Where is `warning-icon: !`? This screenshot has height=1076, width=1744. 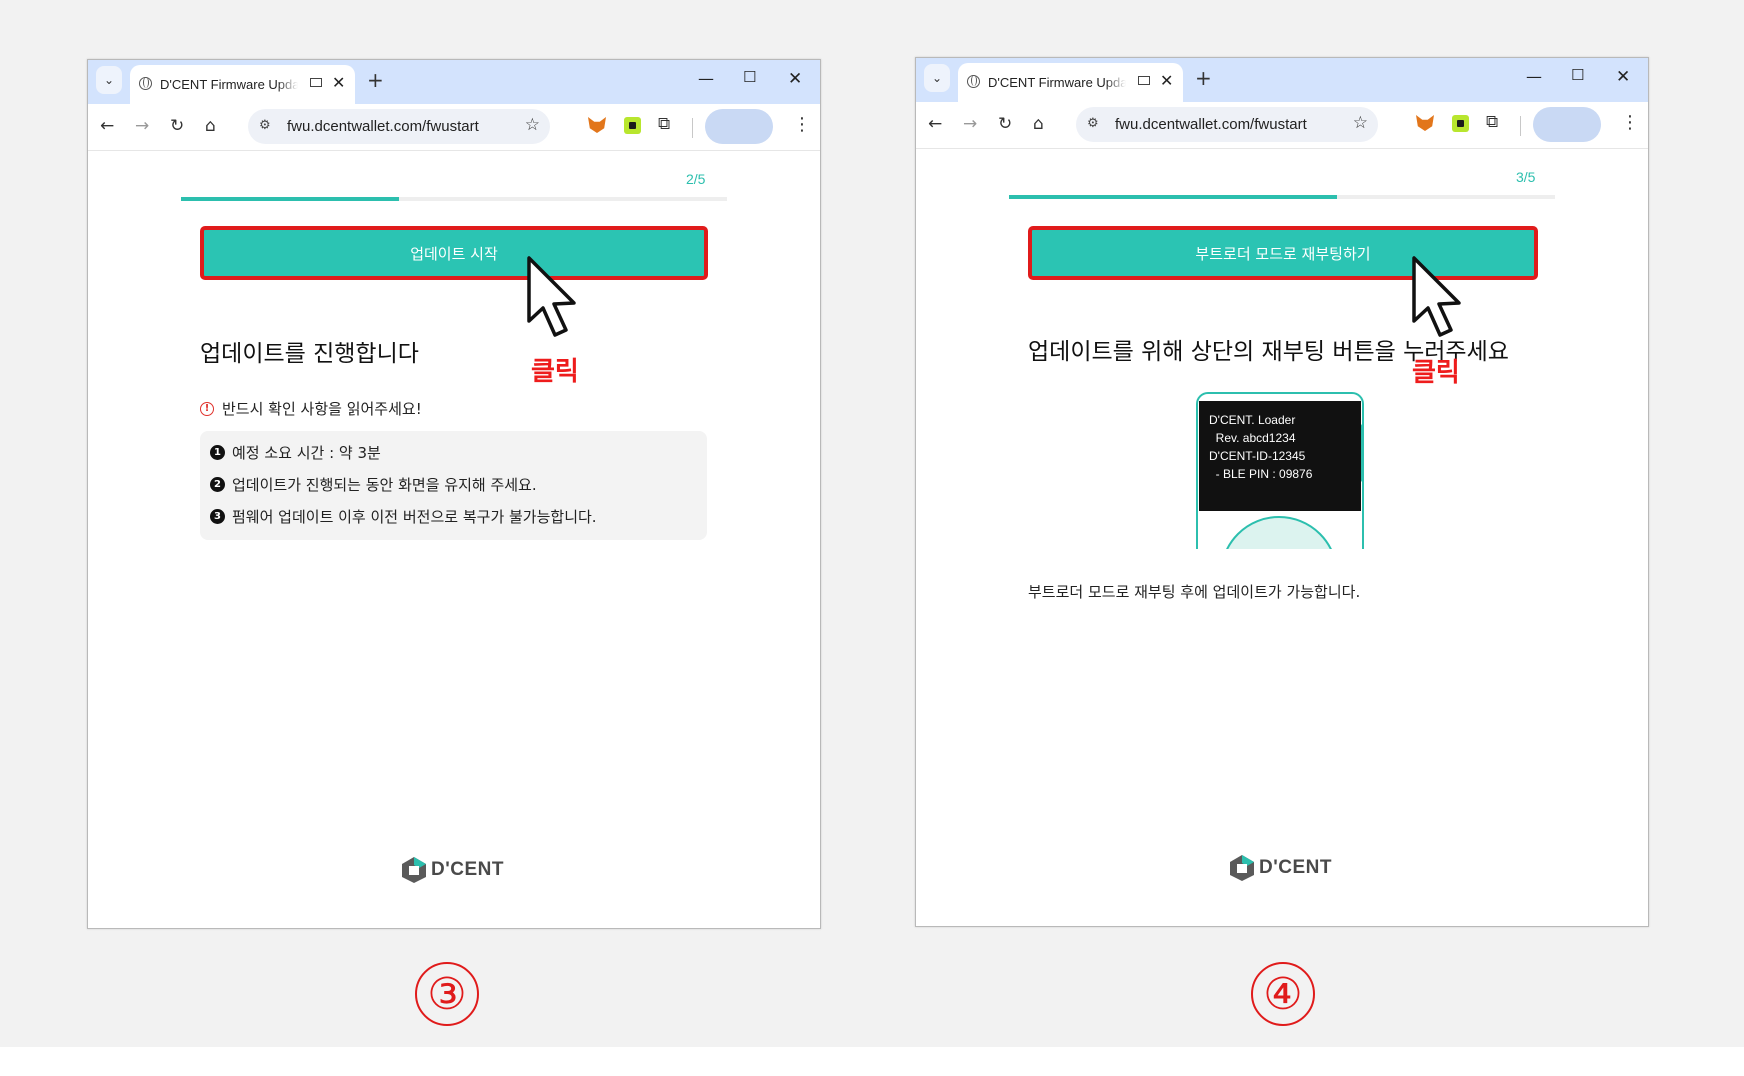
warning-icon: ! is located at coordinates (207, 408).